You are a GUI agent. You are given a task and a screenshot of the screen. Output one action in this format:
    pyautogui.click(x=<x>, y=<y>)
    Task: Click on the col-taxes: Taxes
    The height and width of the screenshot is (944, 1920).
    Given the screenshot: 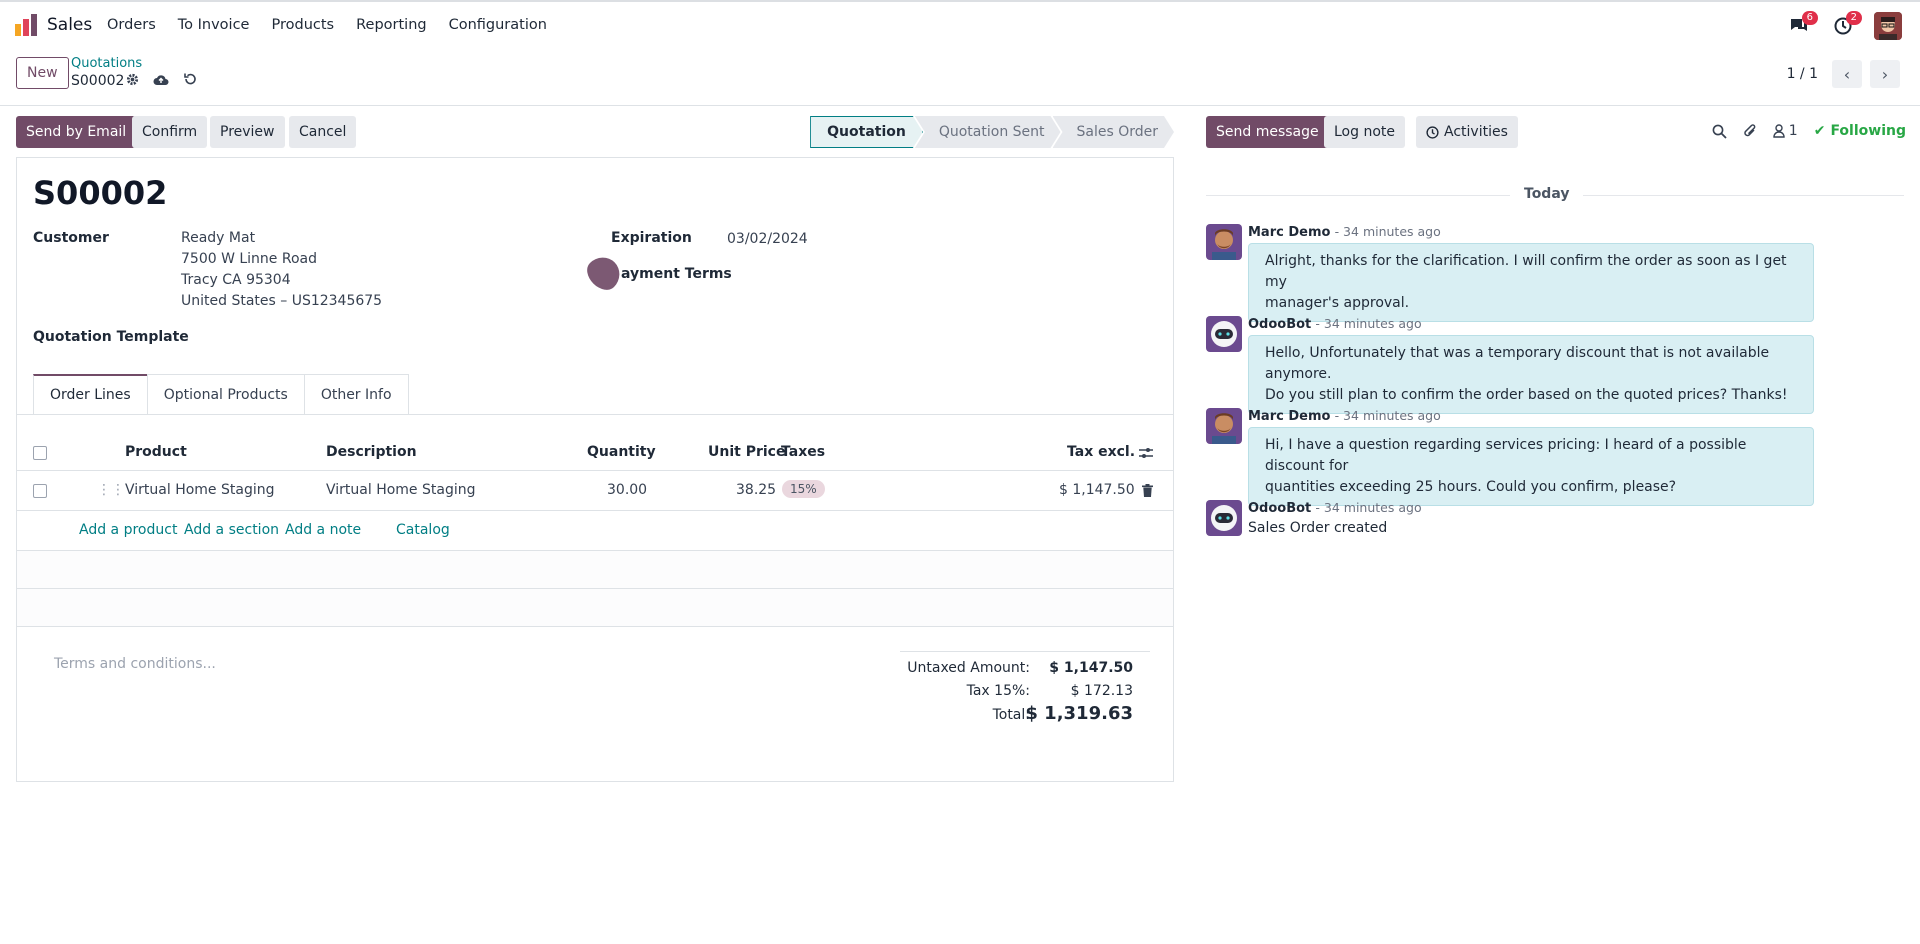 What is the action you would take?
    pyautogui.click(x=803, y=452)
    